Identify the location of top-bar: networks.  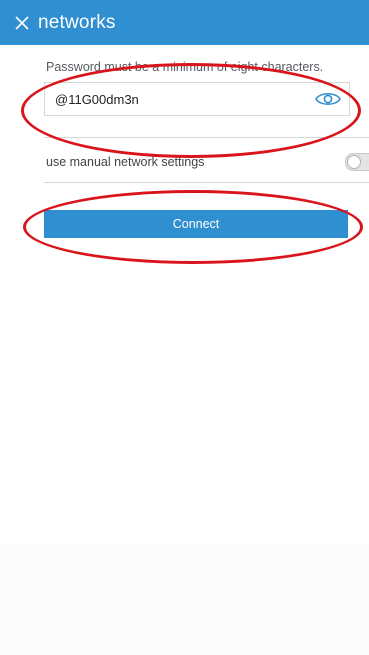
(184, 22).